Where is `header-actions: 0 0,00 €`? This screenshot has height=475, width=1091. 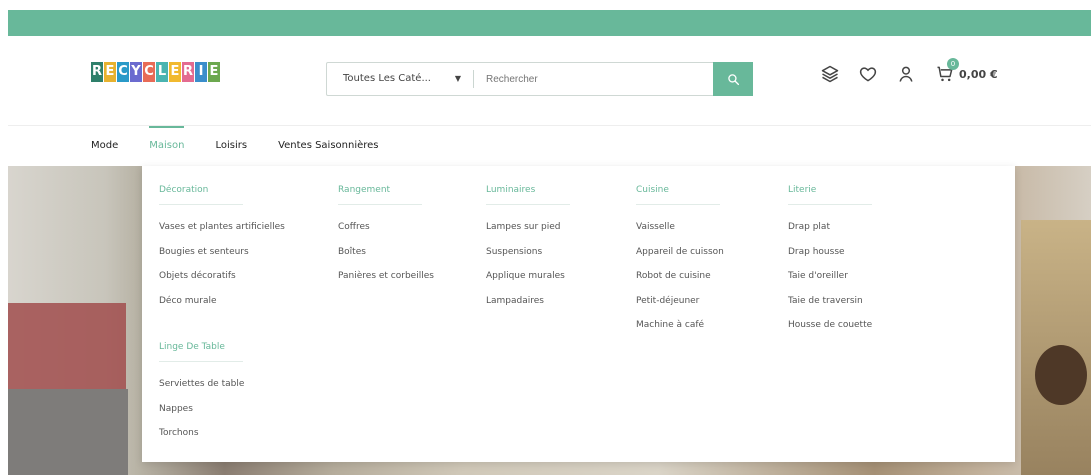
header-actions: 0 0,00 € is located at coordinates (909, 71).